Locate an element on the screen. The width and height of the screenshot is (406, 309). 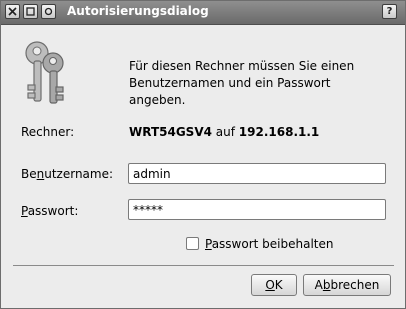
username-label-pre: Be is located at coordinates (29, 174).